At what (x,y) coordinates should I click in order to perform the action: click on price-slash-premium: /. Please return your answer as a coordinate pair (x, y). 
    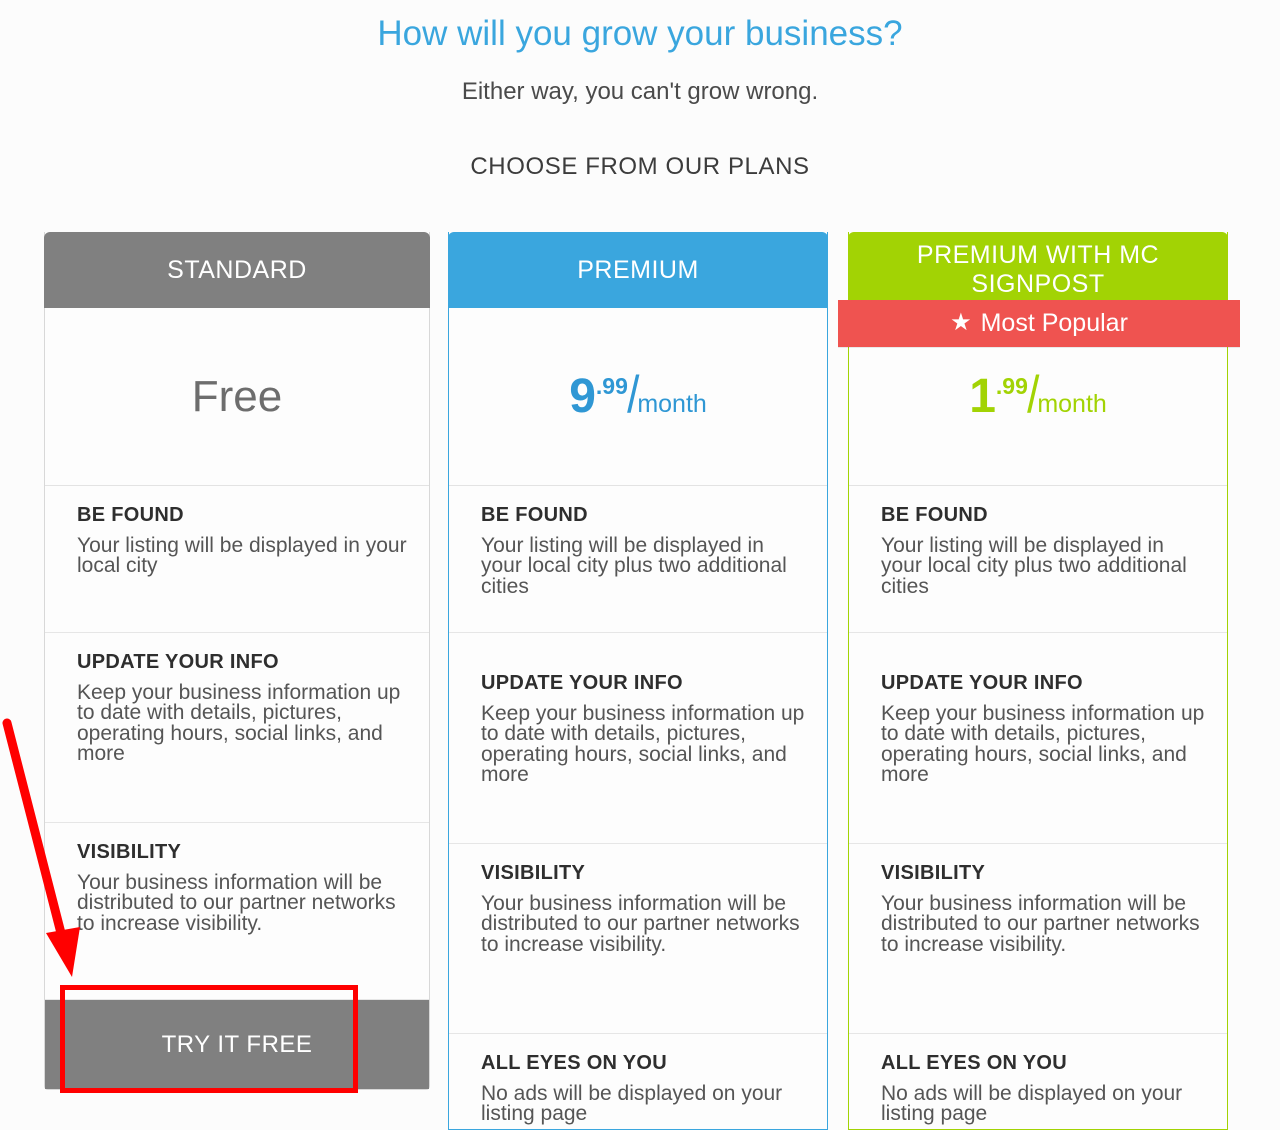
    Looking at the image, I should click on (633, 394).